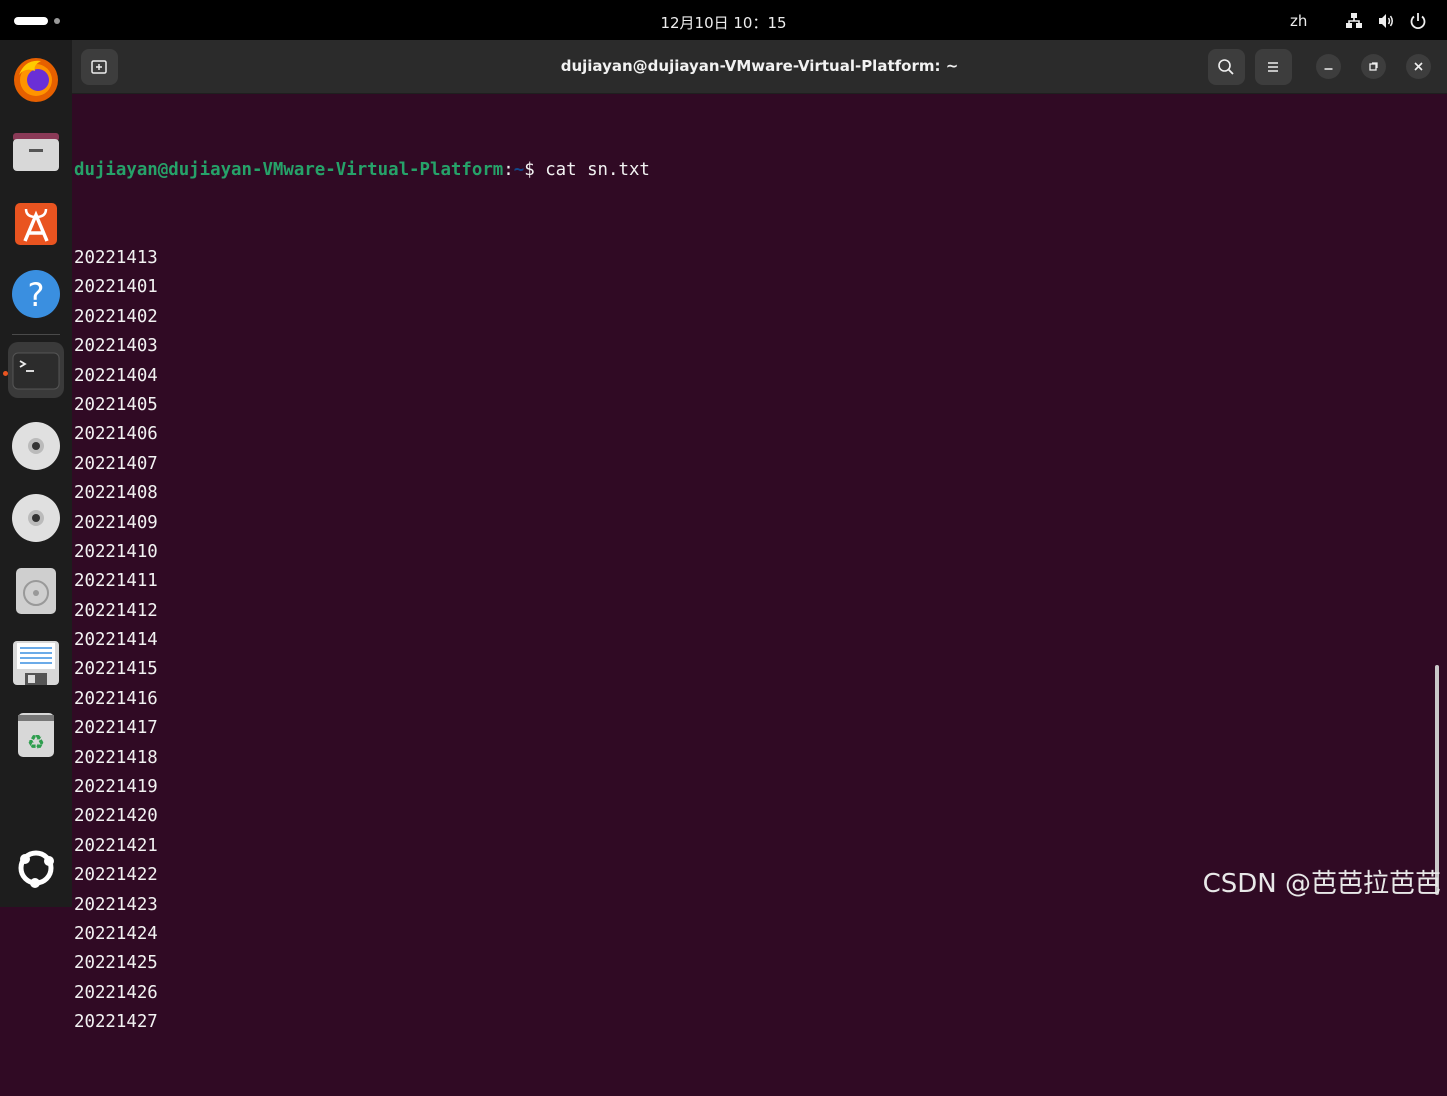 This screenshot has height=1096, width=1447. I want to click on app-center-icon, so click(36, 224).